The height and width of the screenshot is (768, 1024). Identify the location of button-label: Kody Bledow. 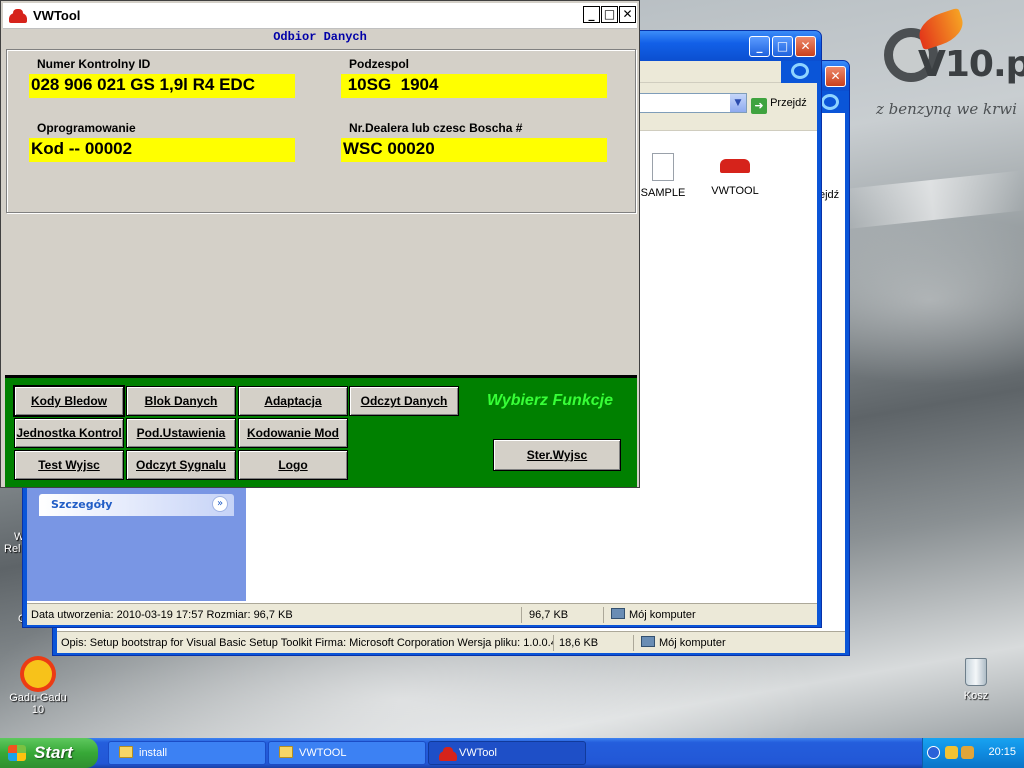
(68, 401).